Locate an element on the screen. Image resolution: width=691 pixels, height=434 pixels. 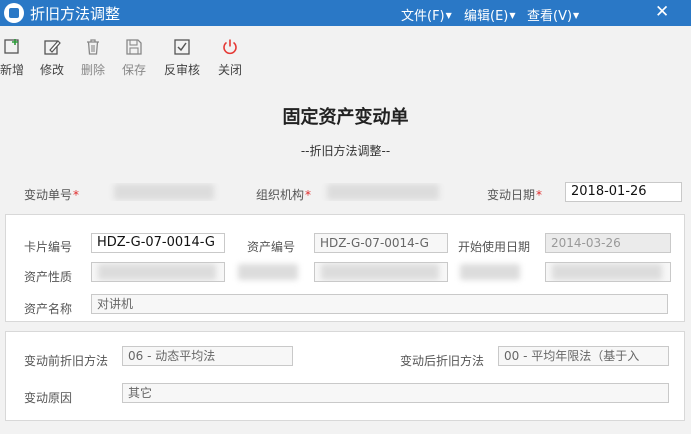
after-method-label: 变动后折旧方法 is located at coordinates (442, 361).